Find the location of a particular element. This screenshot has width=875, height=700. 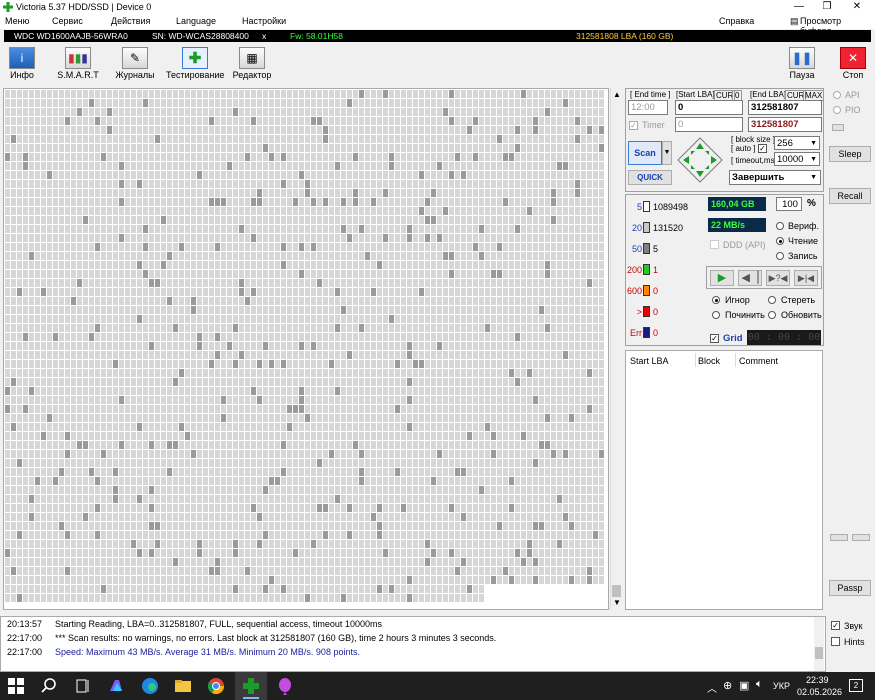

minimize-icon: — is located at coordinates (799, 7).